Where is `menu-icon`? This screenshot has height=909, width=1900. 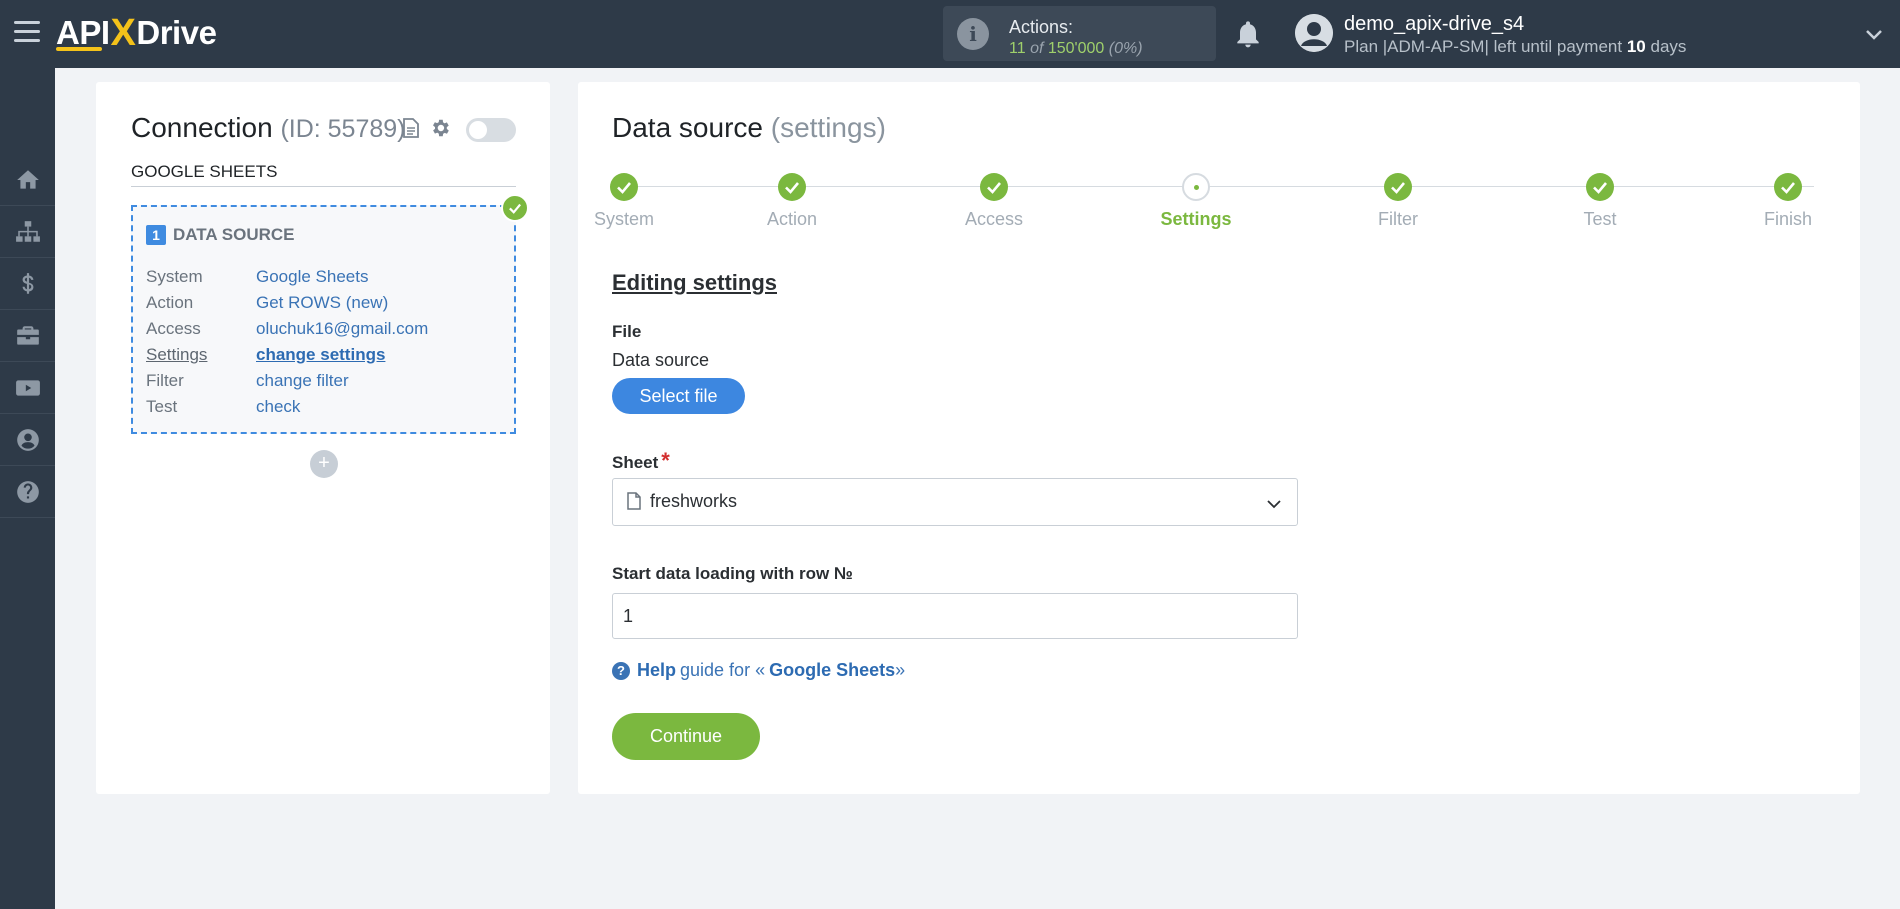
menu-icon is located at coordinates (27, 32).